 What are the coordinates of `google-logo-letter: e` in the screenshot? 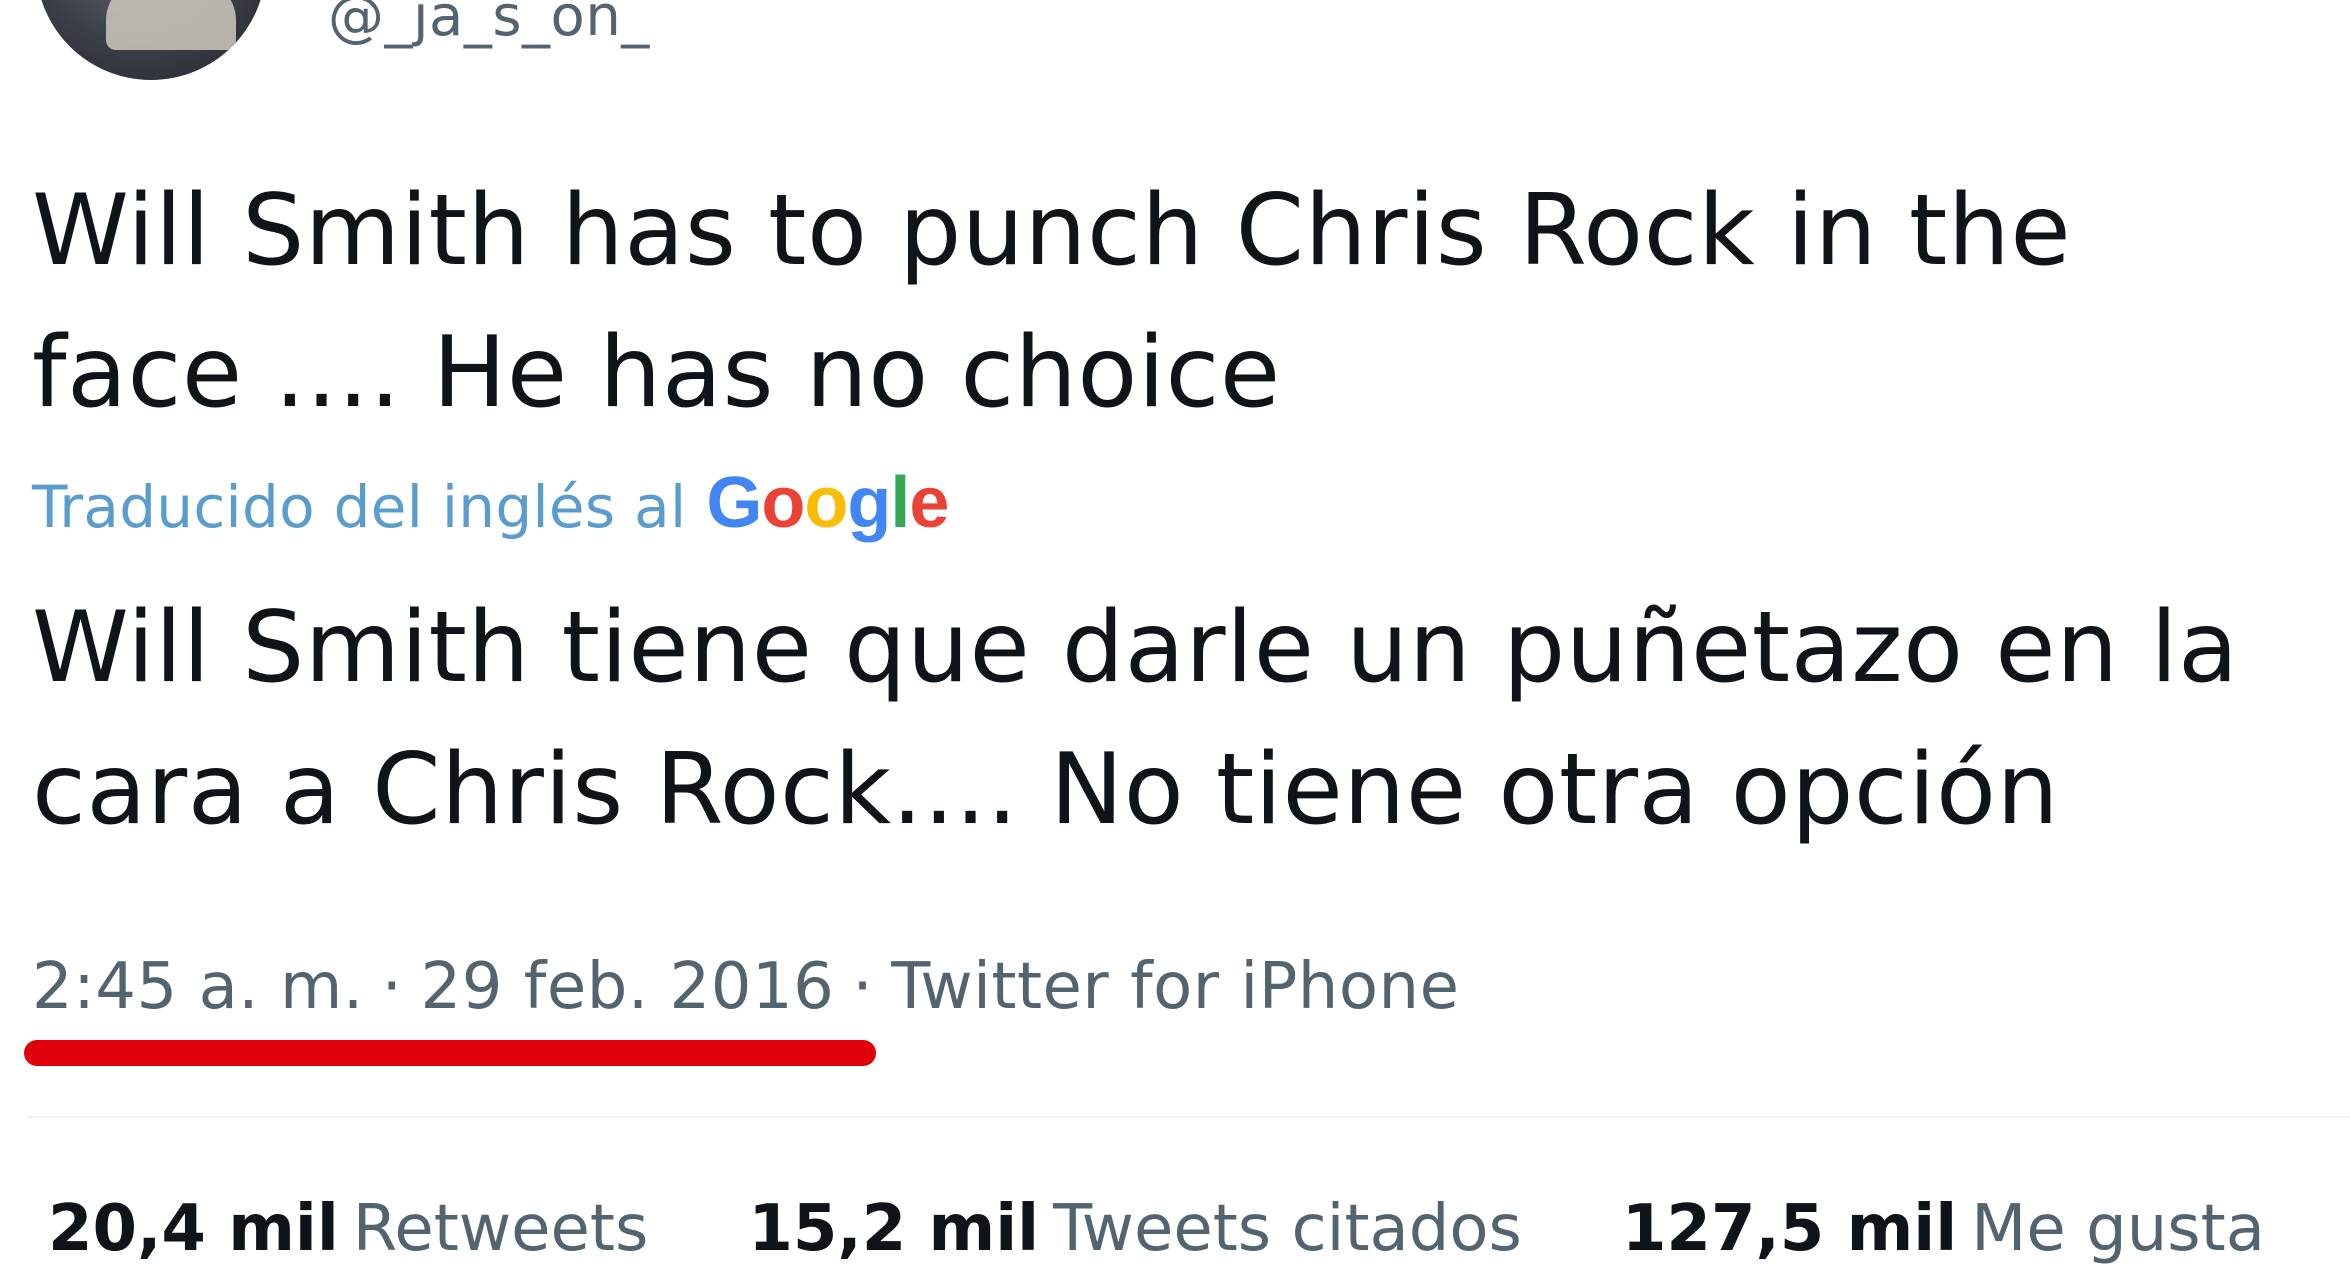 It's located at (929, 503).